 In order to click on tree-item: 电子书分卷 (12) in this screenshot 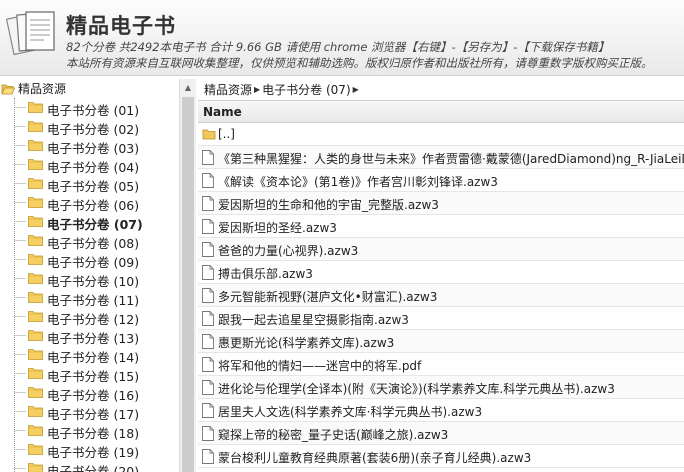, I will do `click(89, 317)`.